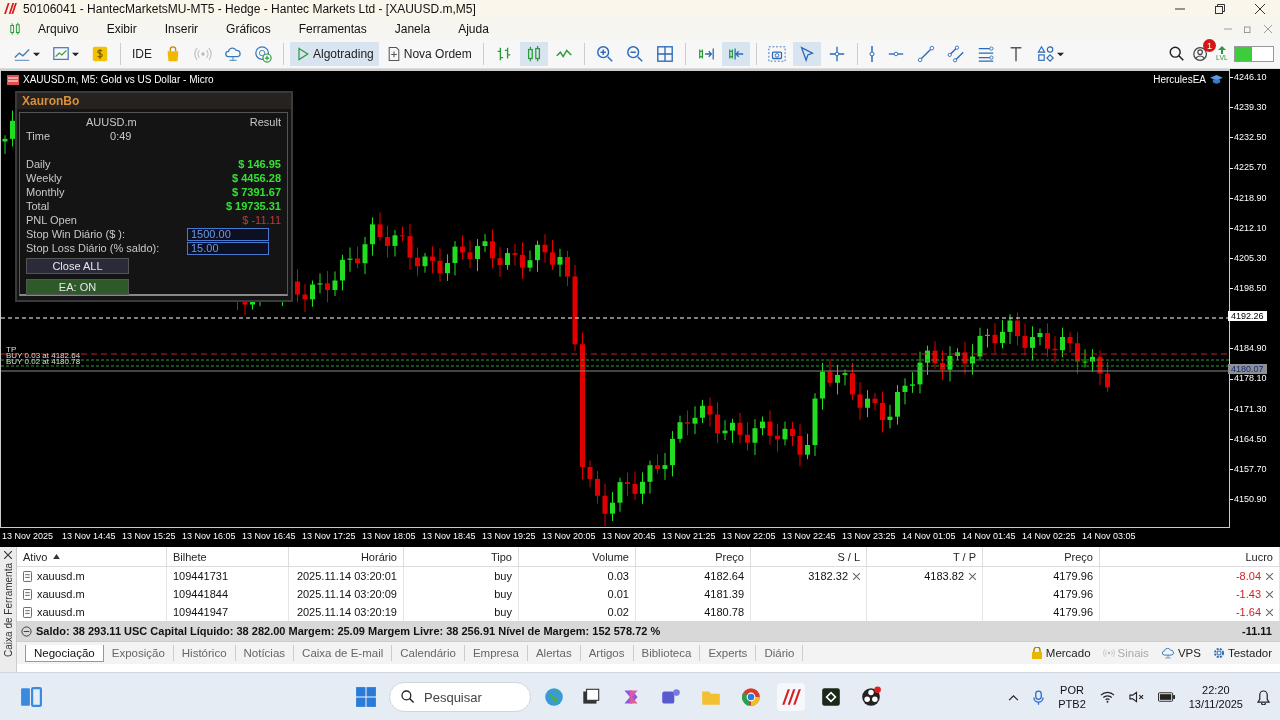  Describe the element at coordinates (806, 54) in the screenshot. I see `cursor-button` at that location.